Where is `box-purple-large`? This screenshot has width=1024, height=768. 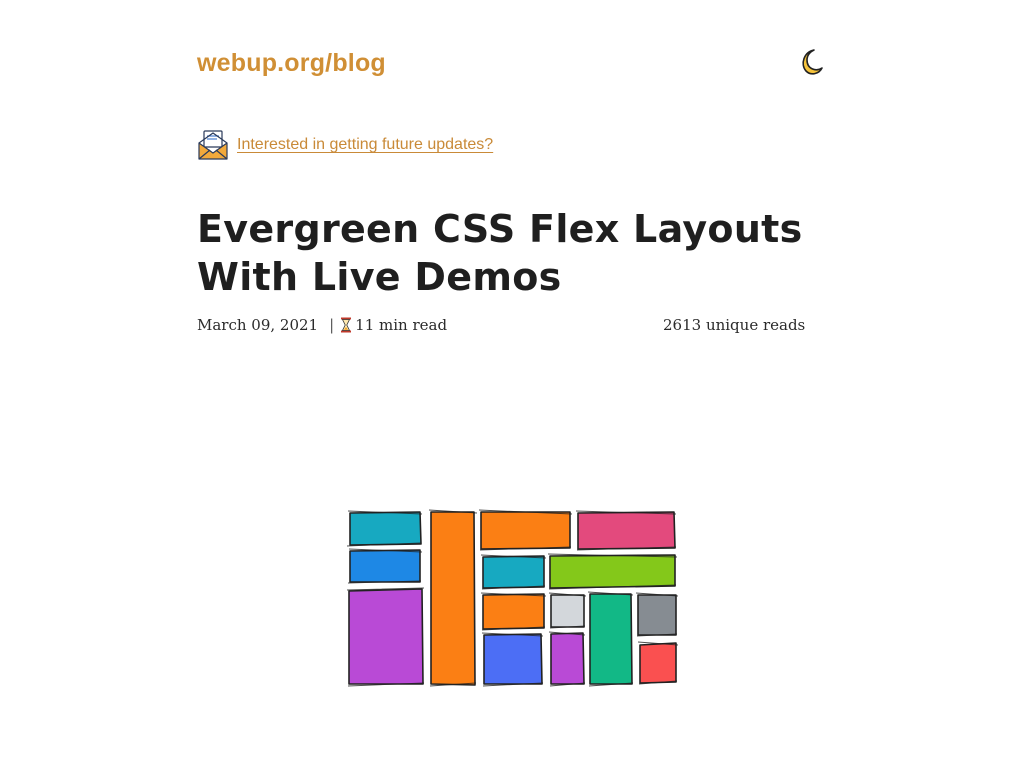
box-purple-large is located at coordinates (386, 636).